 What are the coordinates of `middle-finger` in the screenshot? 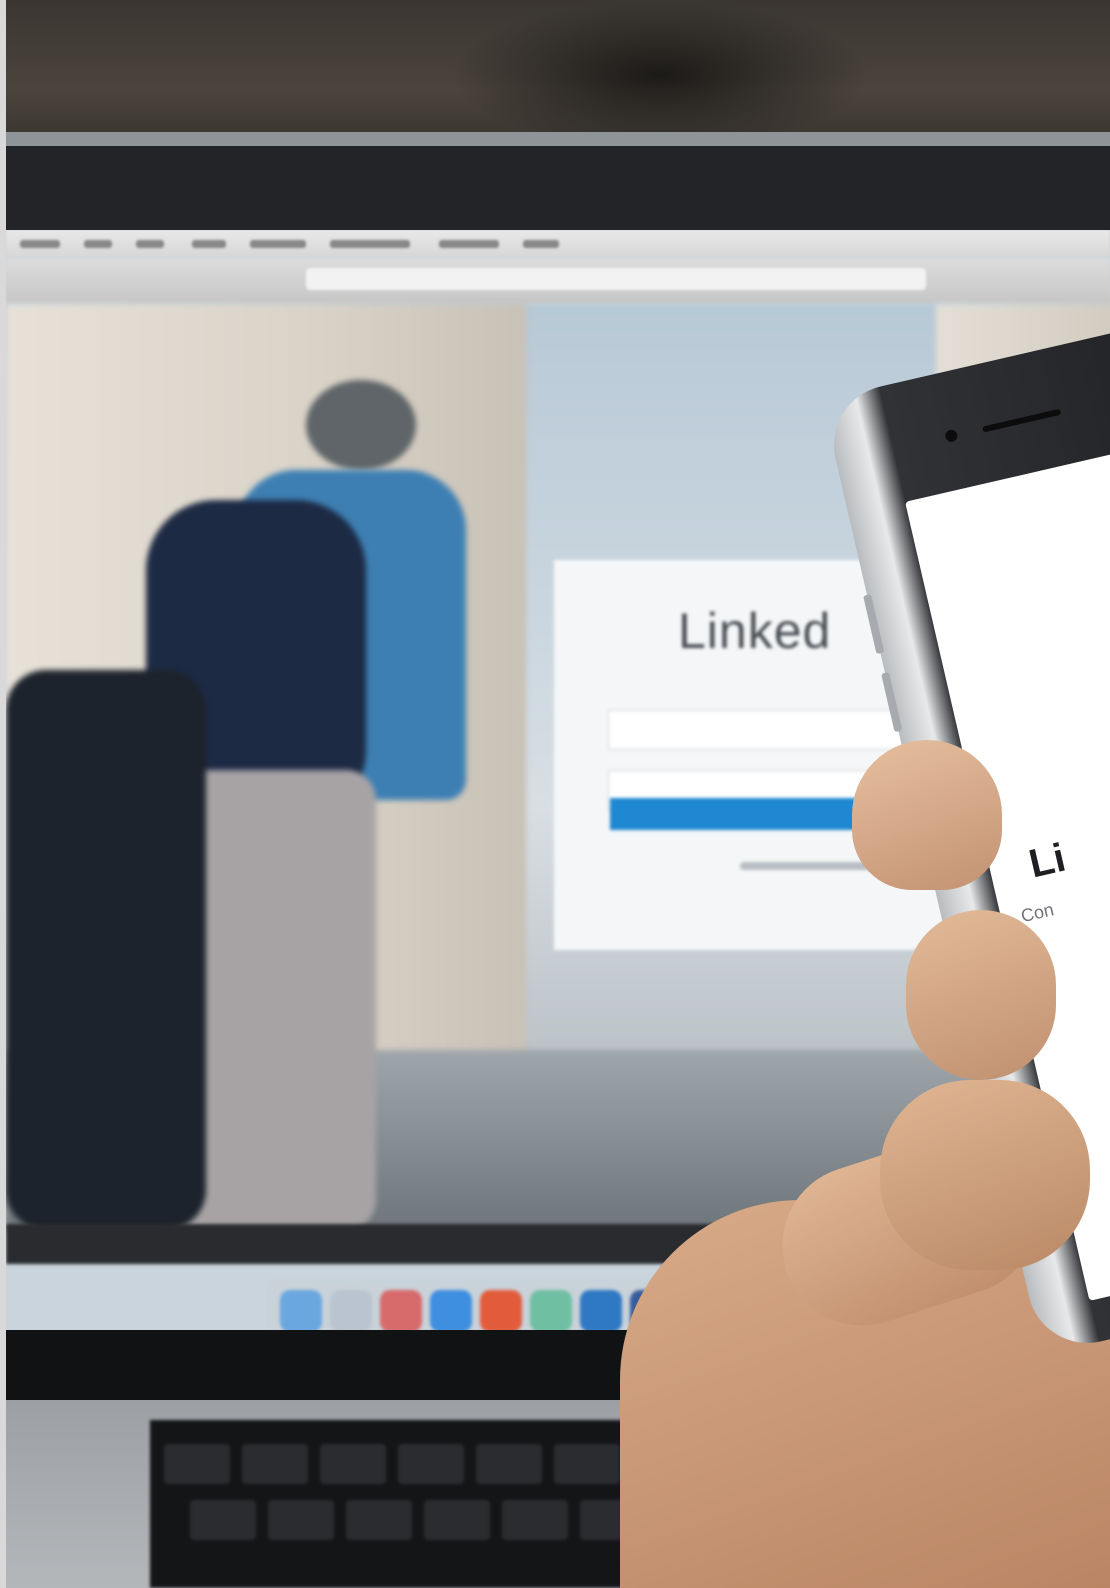 It's located at (981, 995).